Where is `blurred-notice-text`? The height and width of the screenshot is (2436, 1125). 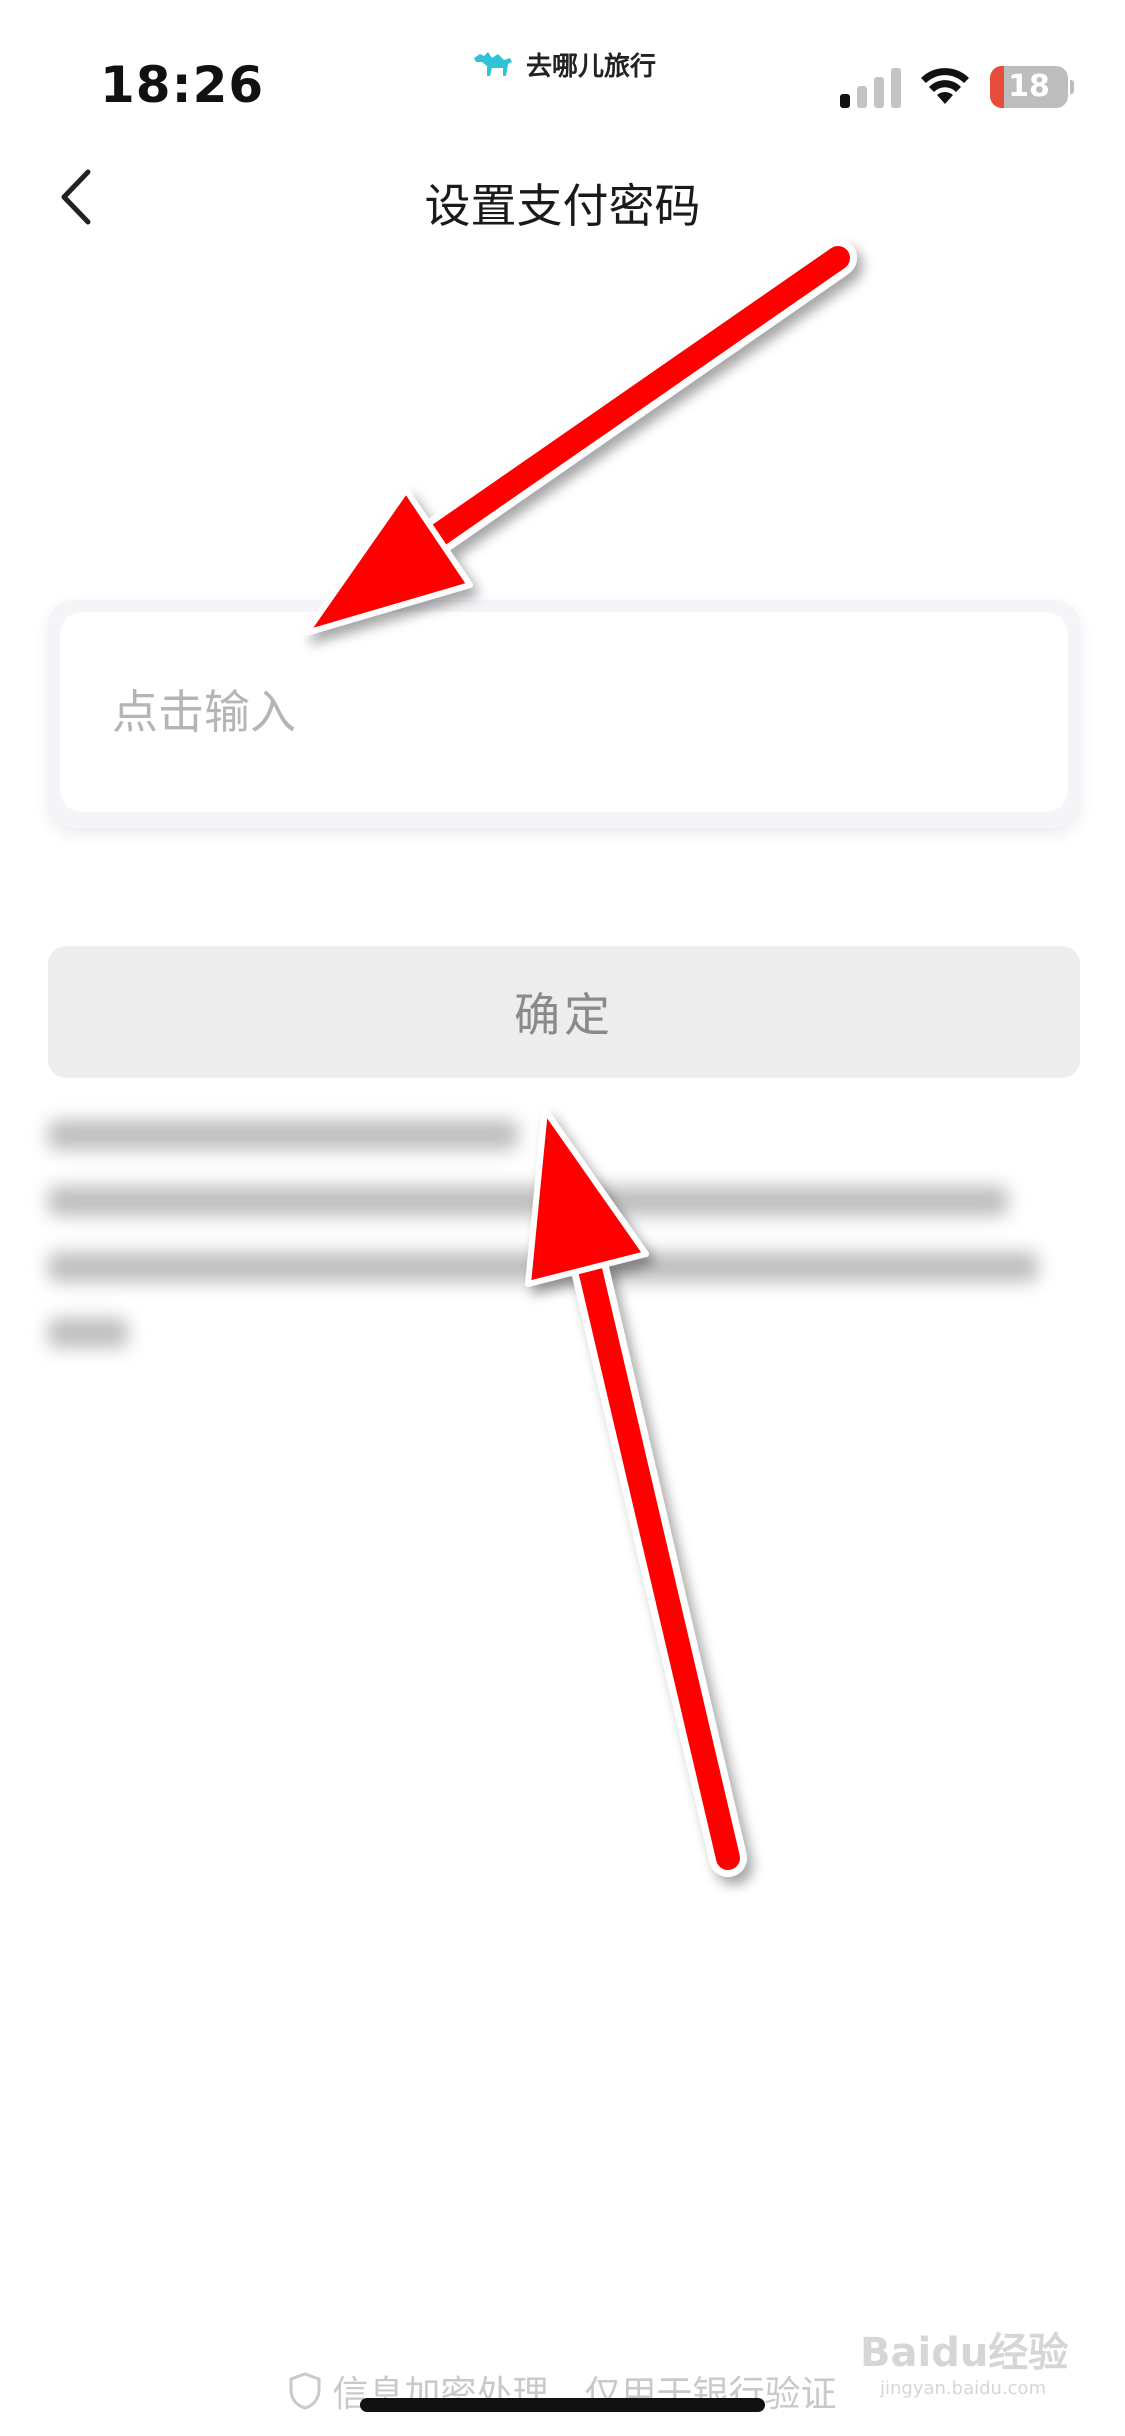 blurred-notice-text is located at coordinates (548, 1252).